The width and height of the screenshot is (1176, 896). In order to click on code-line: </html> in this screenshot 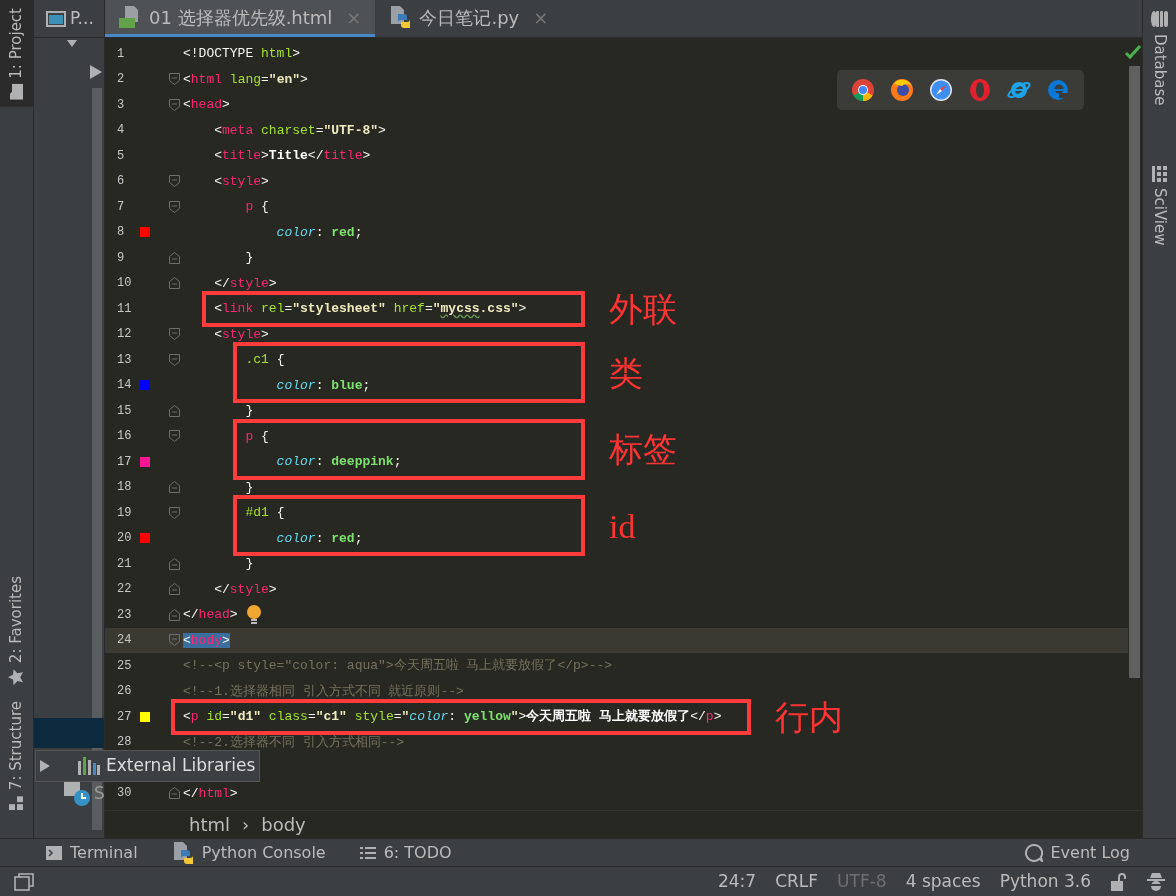, I will do `click(210, 793)`.